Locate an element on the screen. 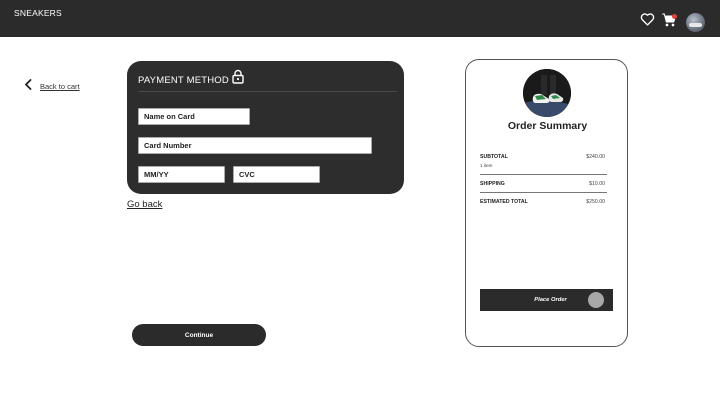  continue-button: Continue is located at coordinates (199, 335).